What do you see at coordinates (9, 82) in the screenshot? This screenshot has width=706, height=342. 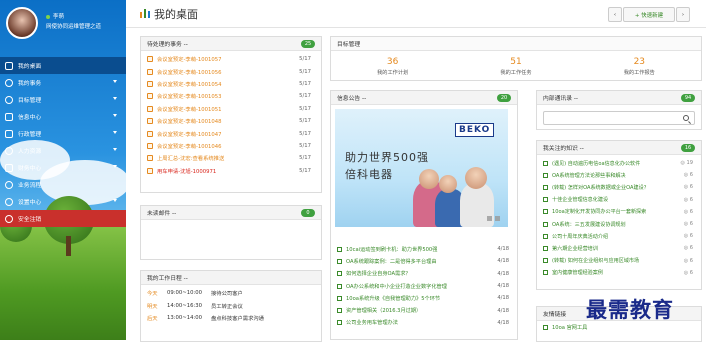 I see `clock-icon` at bounding box center [9, 82].